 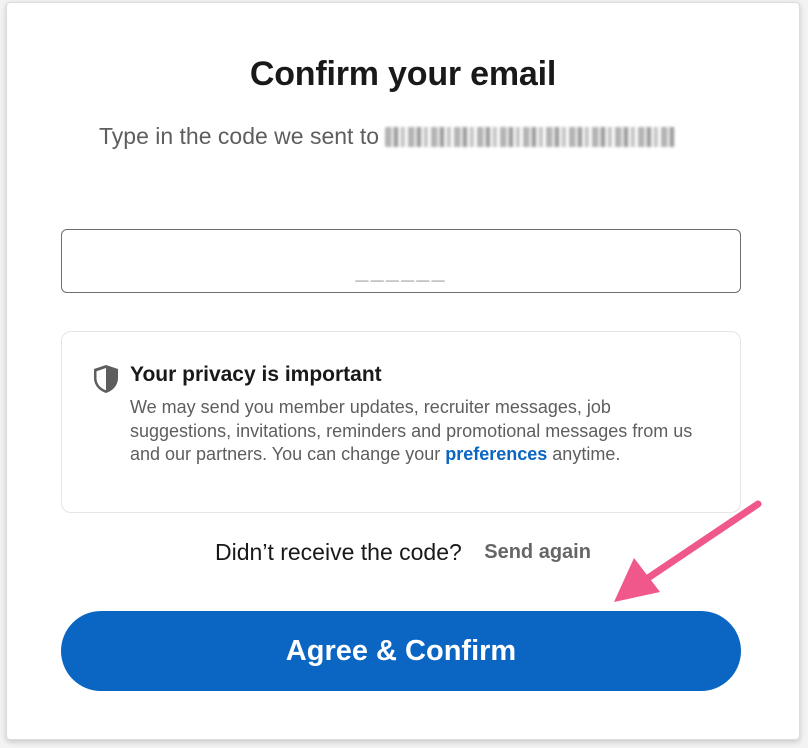 What do you see at coordinates (496, 454) in the screenshot?
I see `preferences-link: preferences` at bounding box center [496, 454].